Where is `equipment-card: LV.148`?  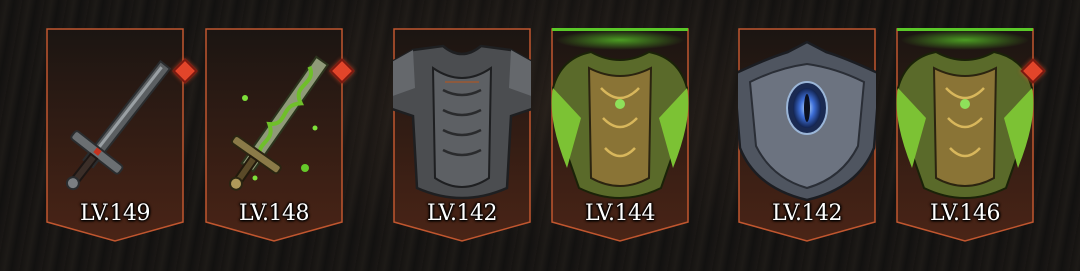
equipment-card: LV.148 is located at coordinates (274, 135).